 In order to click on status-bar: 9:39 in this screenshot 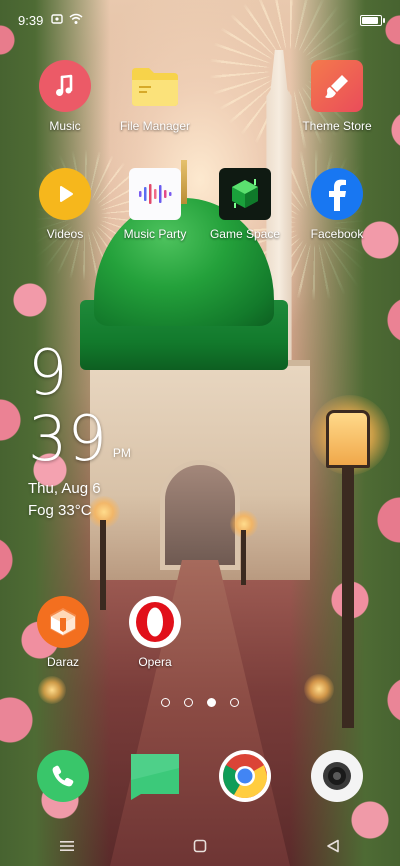, I will do `click(200, 20)`.